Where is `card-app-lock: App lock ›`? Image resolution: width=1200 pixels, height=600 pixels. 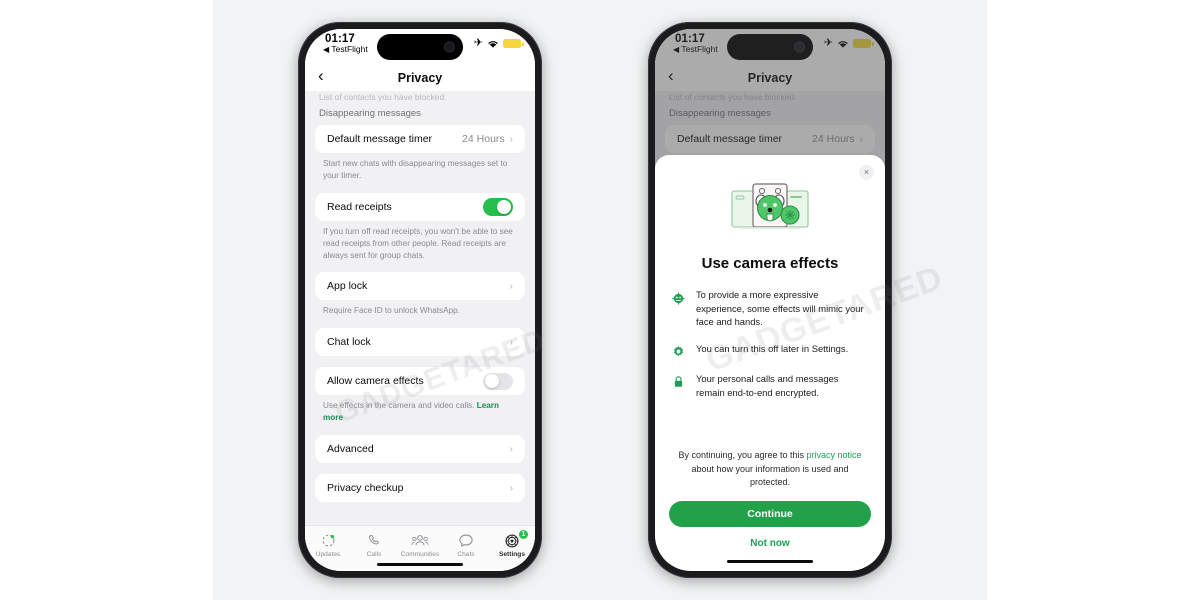
card-app-lock: App lock › is located at coordinates (420, 286).